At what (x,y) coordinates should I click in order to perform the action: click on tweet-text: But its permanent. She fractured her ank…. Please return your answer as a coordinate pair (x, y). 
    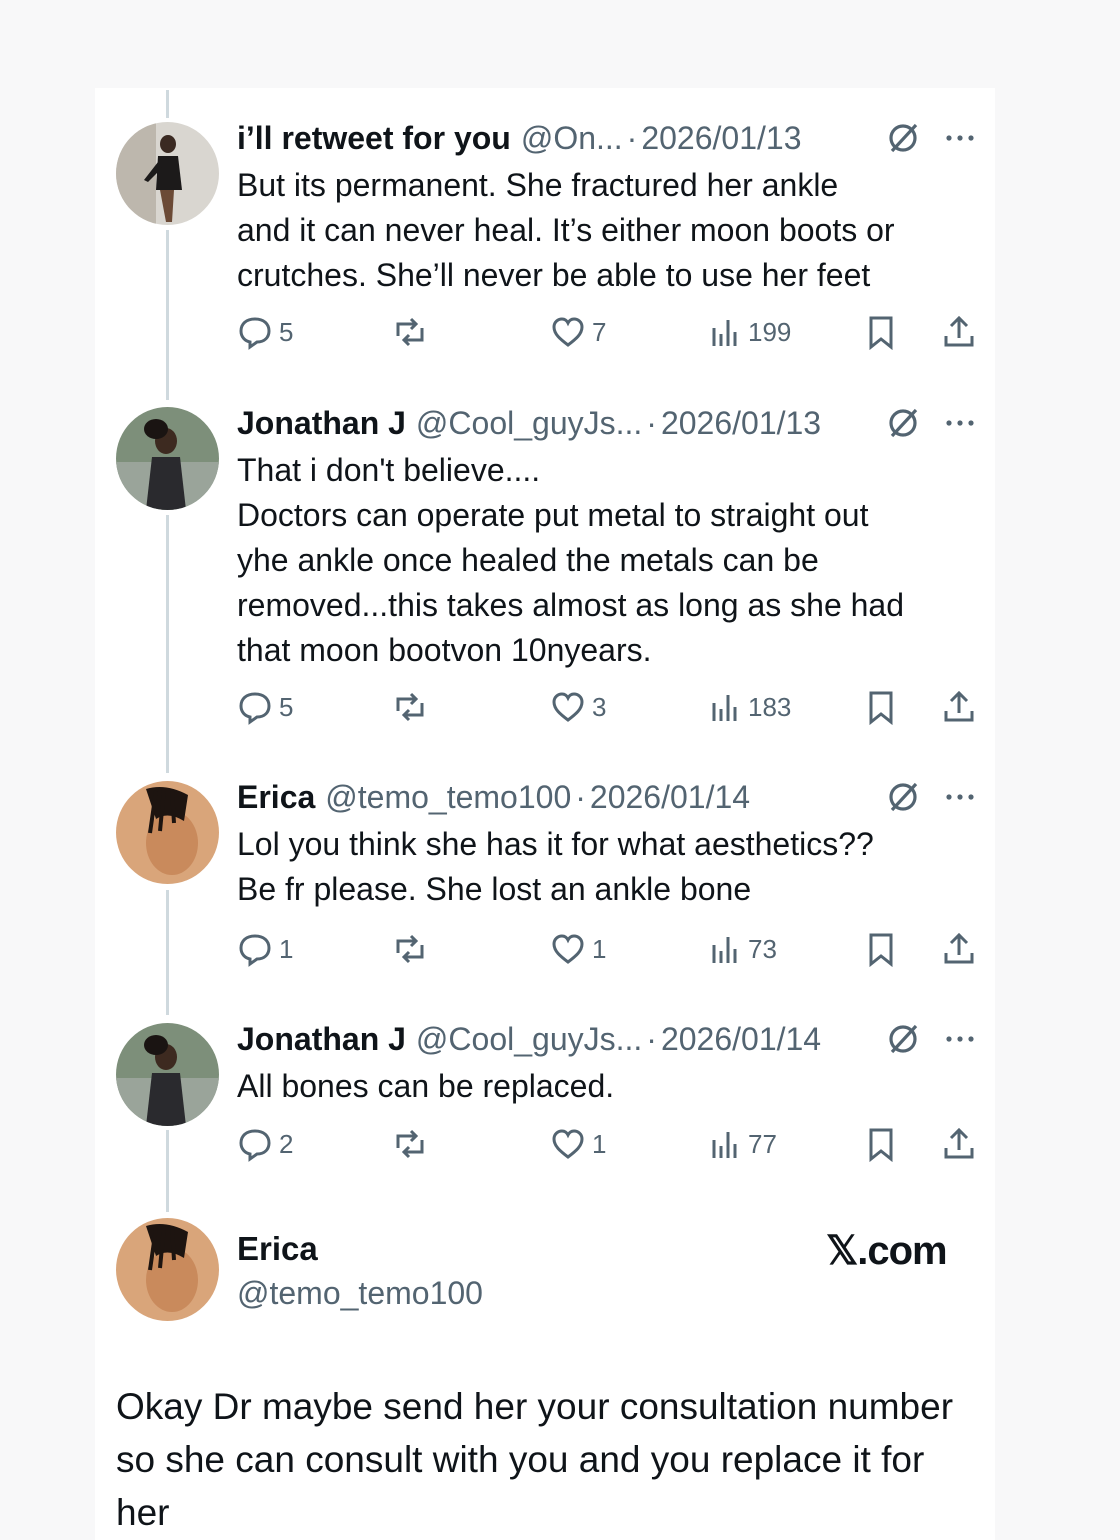
    Looking at the image, I should click on (566, 230).